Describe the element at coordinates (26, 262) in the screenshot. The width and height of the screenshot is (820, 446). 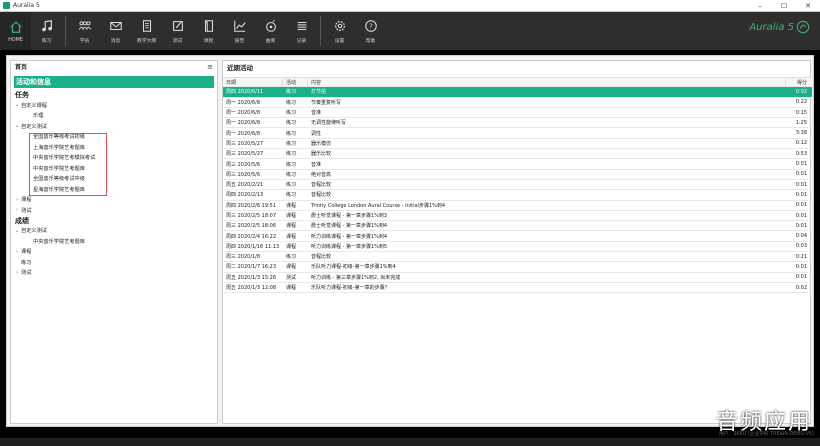
I see `tree-item-label: 练习` at that location.